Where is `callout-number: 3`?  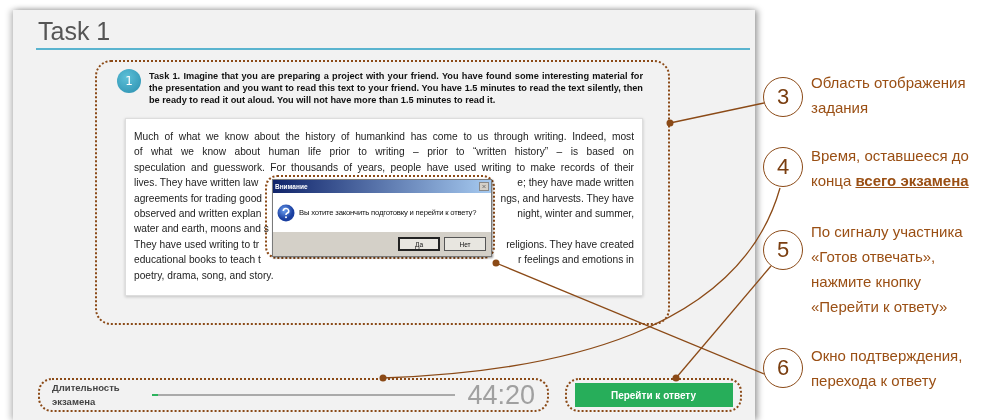 callout-number: 3 is located at coordinates (783, 97).